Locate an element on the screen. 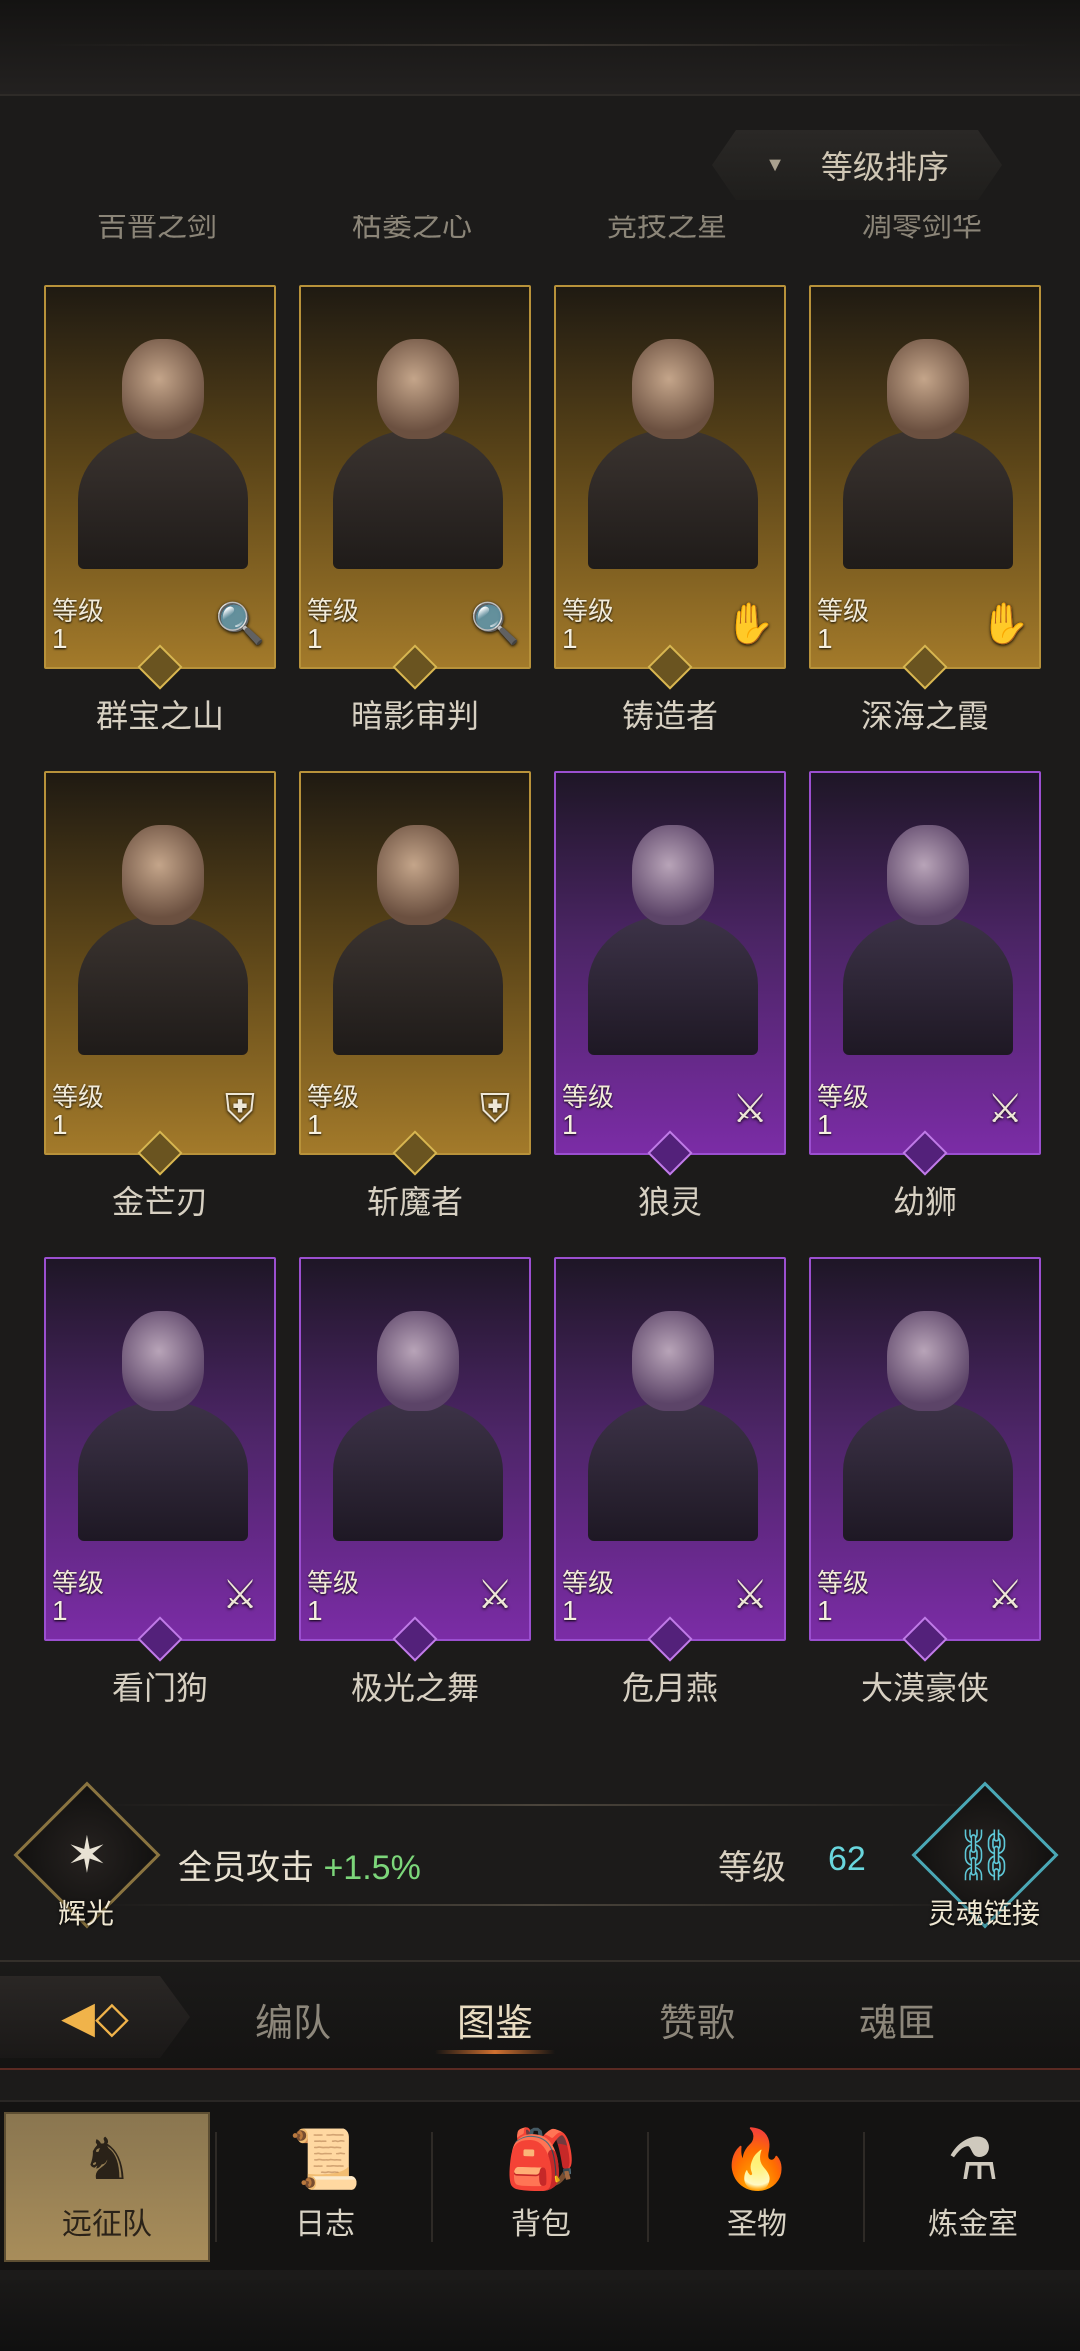 Image resolution: width=1080 pixels, height=2351 pixels. hero-card: 等级 1 🔍 暗影审判 is located at coordinates (415, 509).